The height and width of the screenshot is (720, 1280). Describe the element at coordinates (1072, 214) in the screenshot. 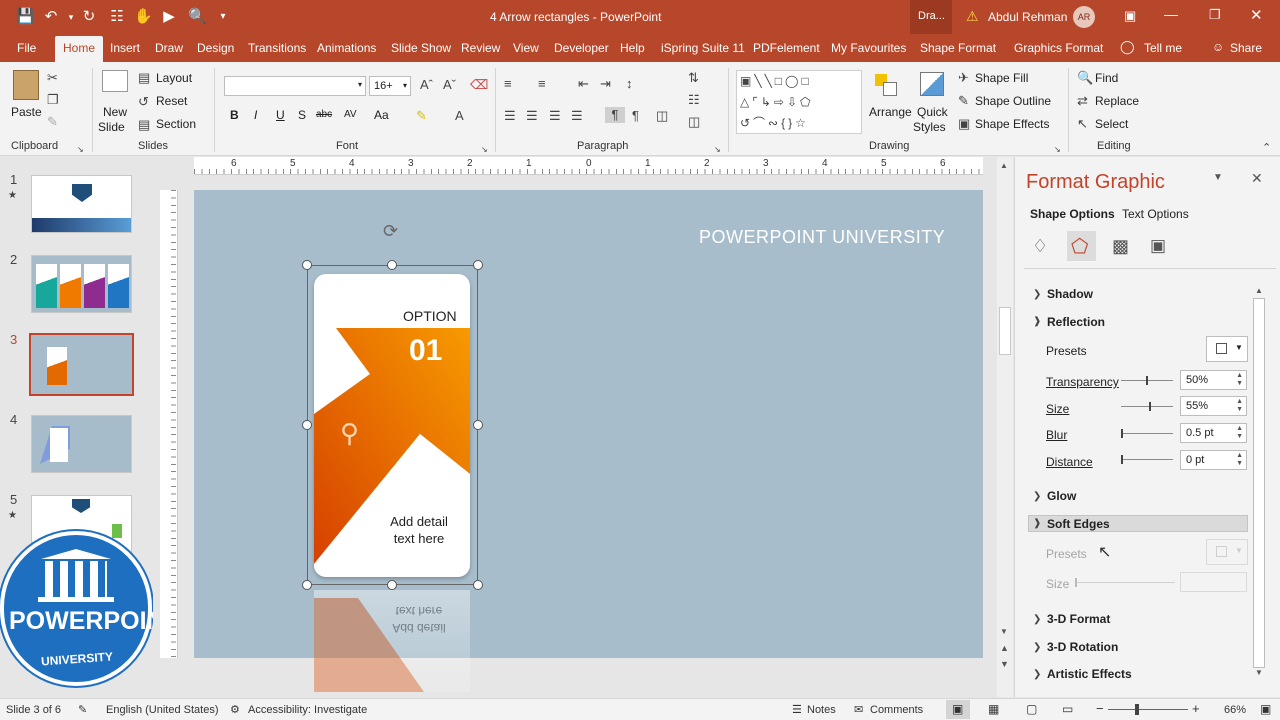

I see `tab-shape-options: Shape Options` at that location.